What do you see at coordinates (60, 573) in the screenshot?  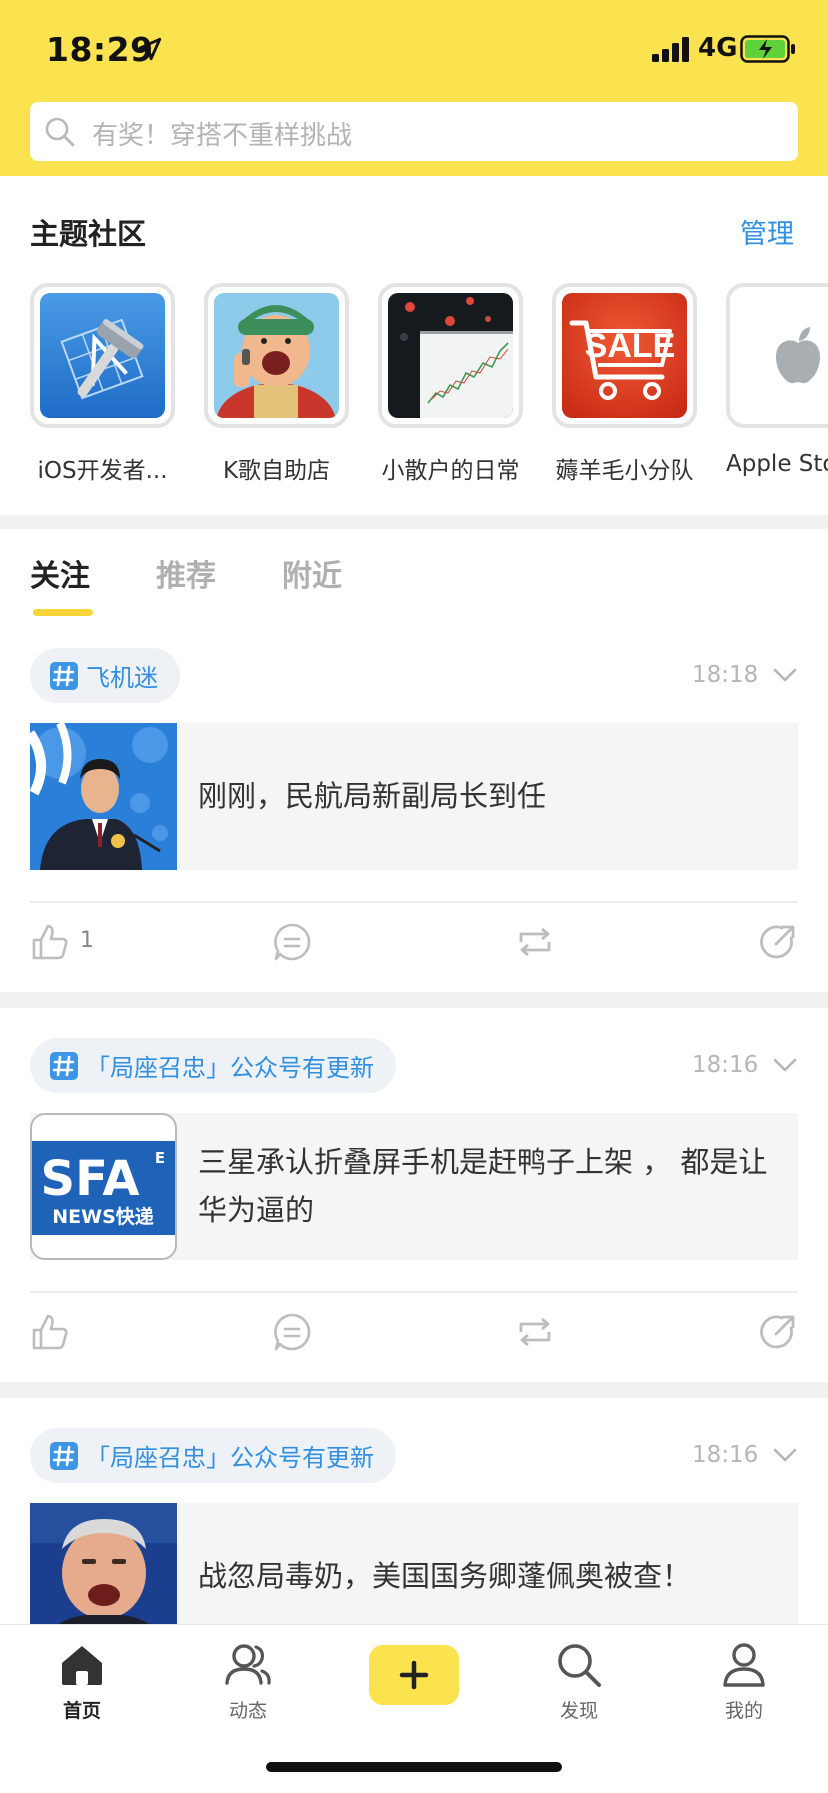 I see `tab-following: 关注` at bounding box center [60, 573].